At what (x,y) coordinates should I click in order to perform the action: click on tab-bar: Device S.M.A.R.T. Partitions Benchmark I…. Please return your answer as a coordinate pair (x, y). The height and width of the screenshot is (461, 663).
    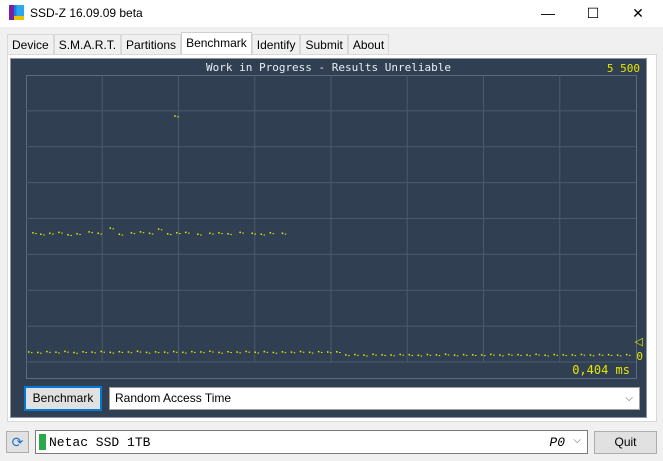
    Looking at the image, I should click on (198, 43).